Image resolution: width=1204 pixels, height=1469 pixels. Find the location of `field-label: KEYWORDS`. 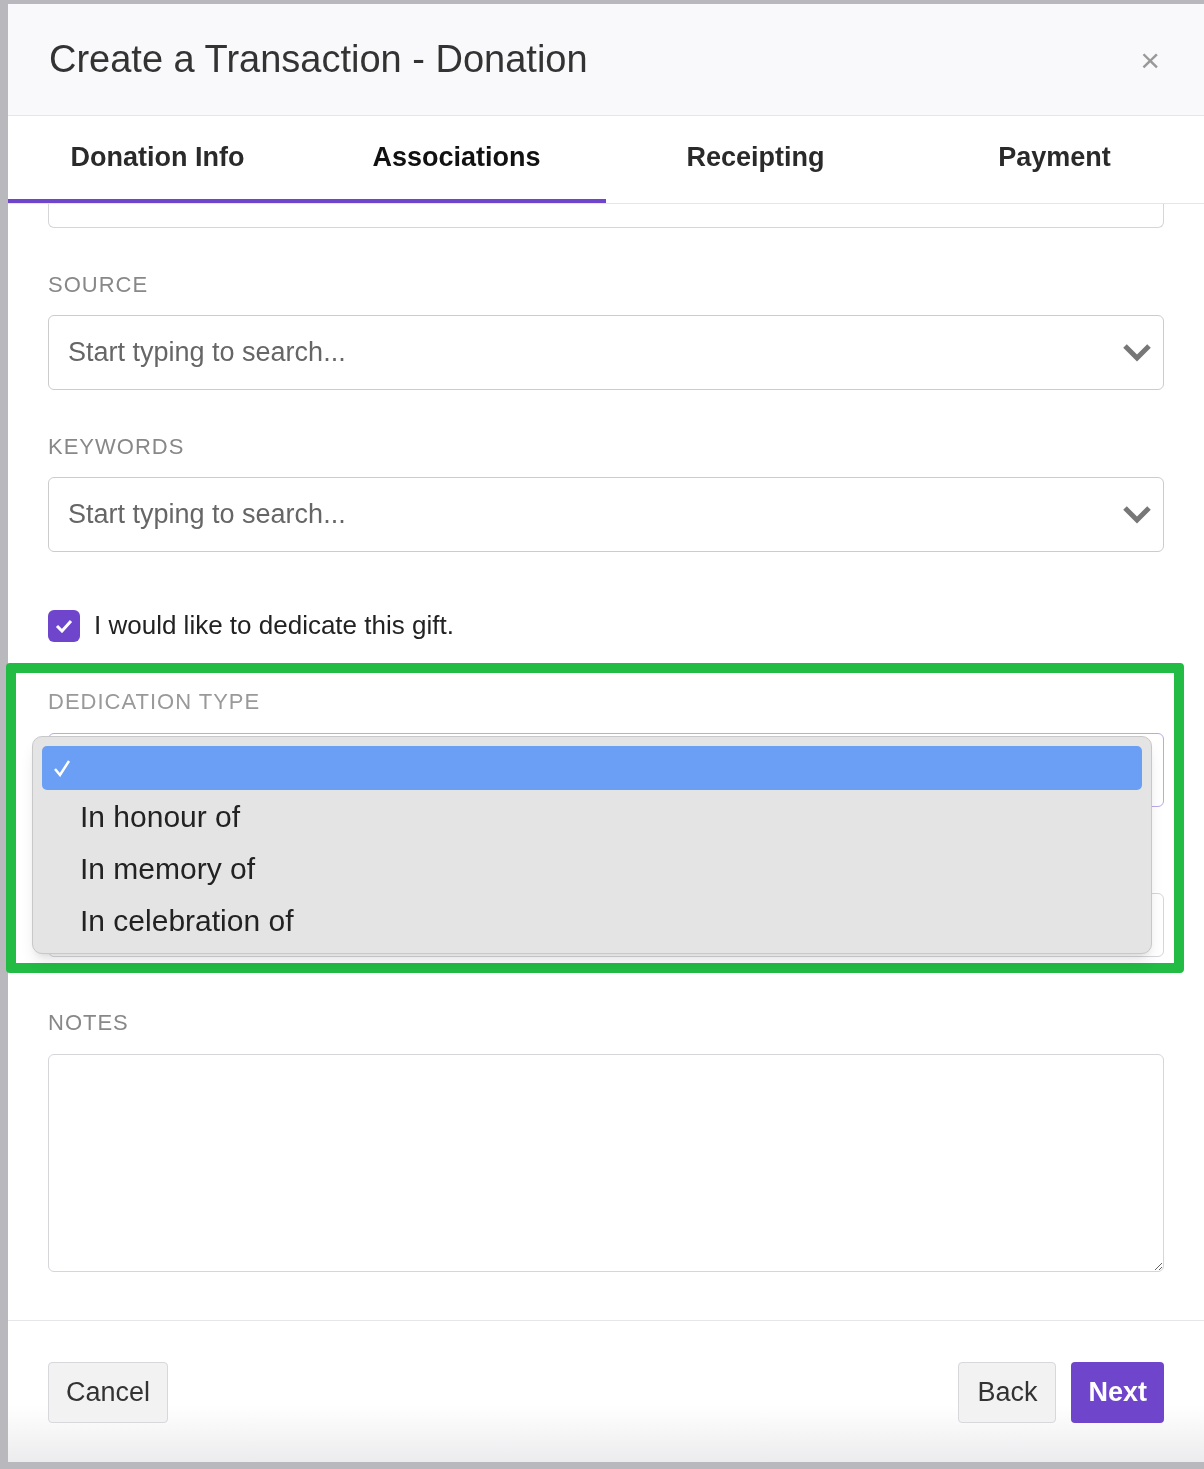

field-label: KEYWORDS is located at coordinates (117, 447).